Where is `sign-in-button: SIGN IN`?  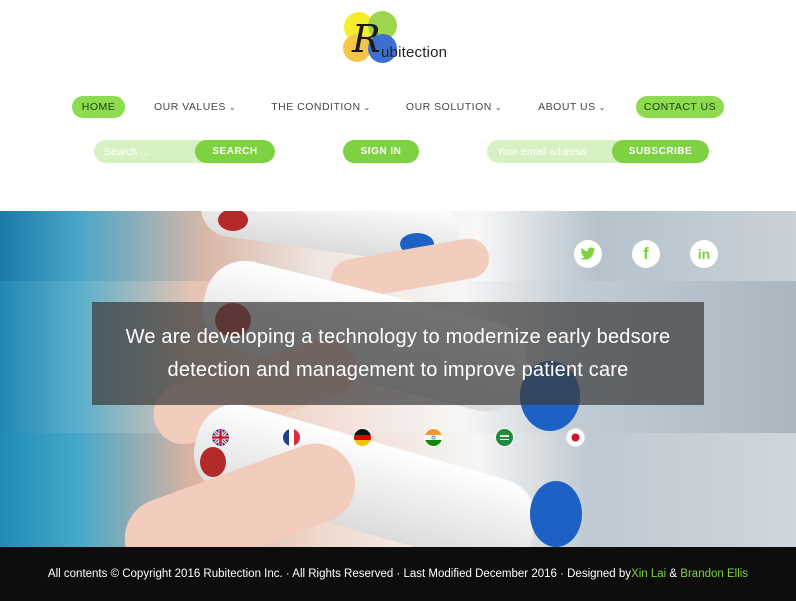 sign-in-button: SIGN IN is located at coordinates (381, 151).